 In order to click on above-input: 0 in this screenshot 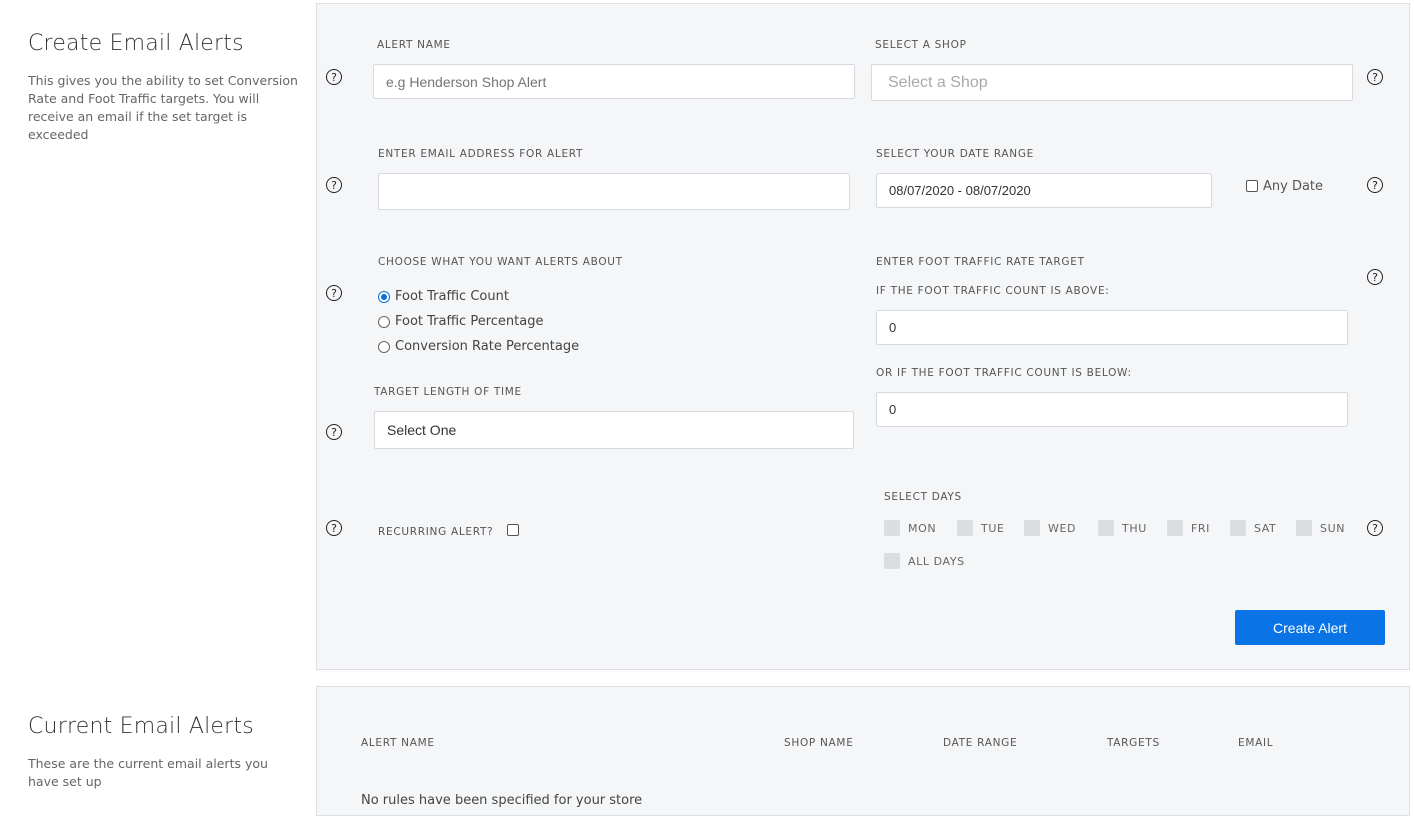, I will do `click(1112, 327)`.